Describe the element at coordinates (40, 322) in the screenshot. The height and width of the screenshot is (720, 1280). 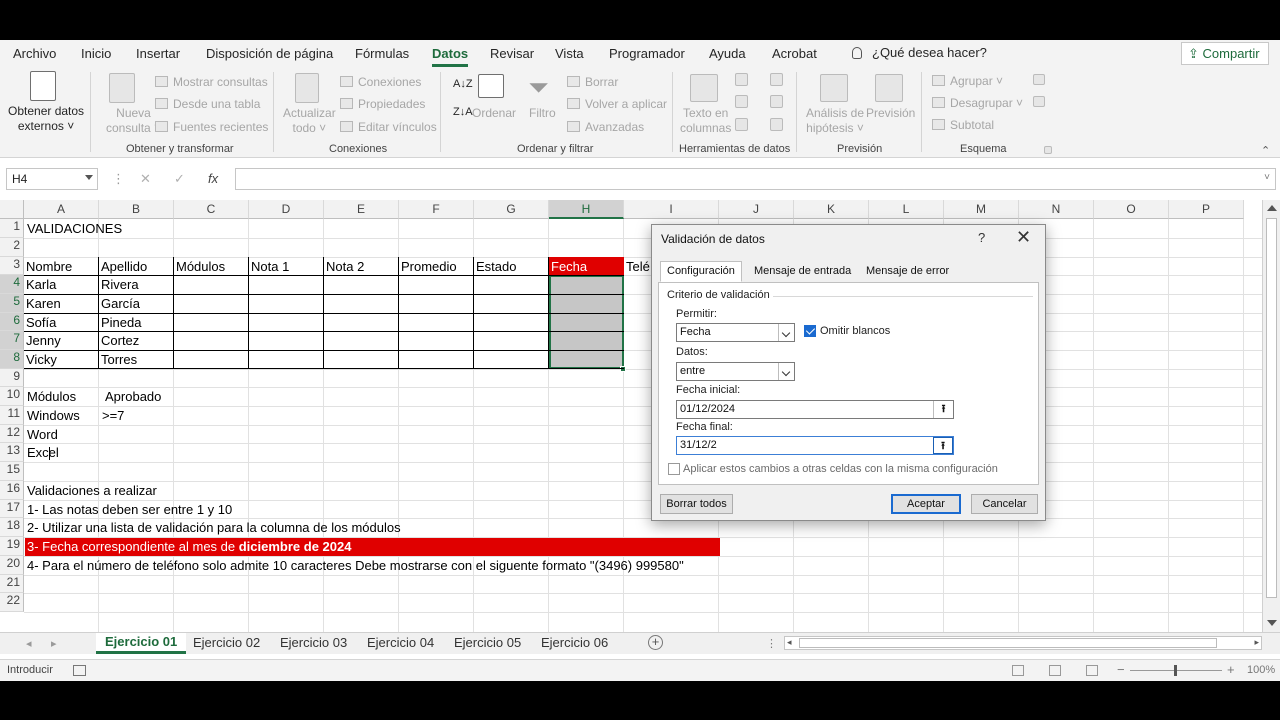
I see `cell-a6: Sofía` at that location.